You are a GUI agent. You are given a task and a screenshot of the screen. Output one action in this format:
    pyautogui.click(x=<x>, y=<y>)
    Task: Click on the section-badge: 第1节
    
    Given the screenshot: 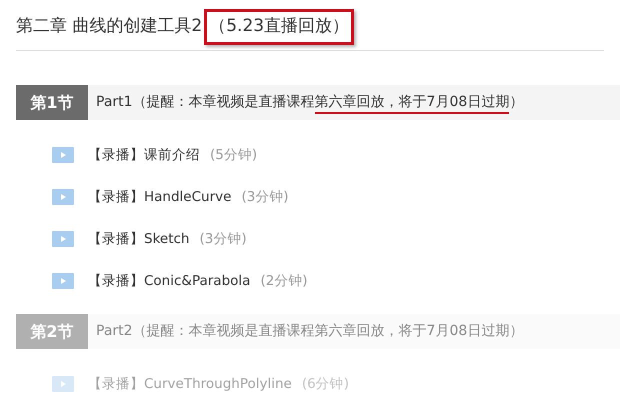 What is the action you would take?
    pyautogui.click(x=52, y=102)
    